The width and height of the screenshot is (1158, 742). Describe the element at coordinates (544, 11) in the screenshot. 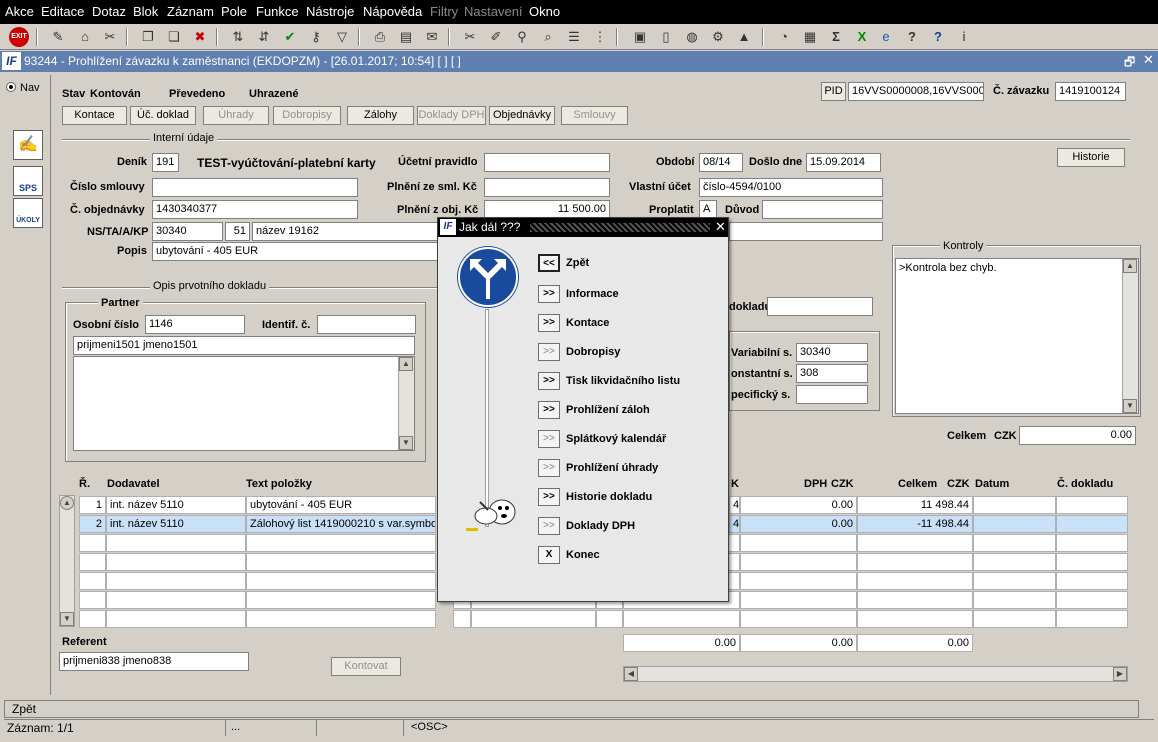

I see `menu-okno: Okno` at that location.